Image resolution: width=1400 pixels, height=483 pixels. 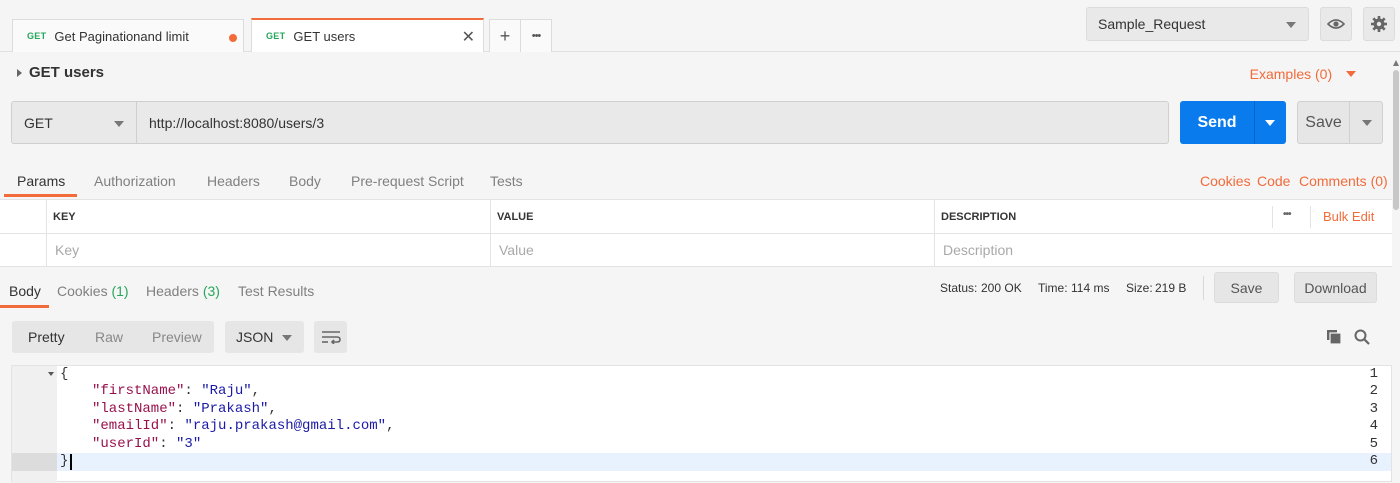 I want to click on json-value: "raju.prakash@gmail.com", so click(x=285, y=426).